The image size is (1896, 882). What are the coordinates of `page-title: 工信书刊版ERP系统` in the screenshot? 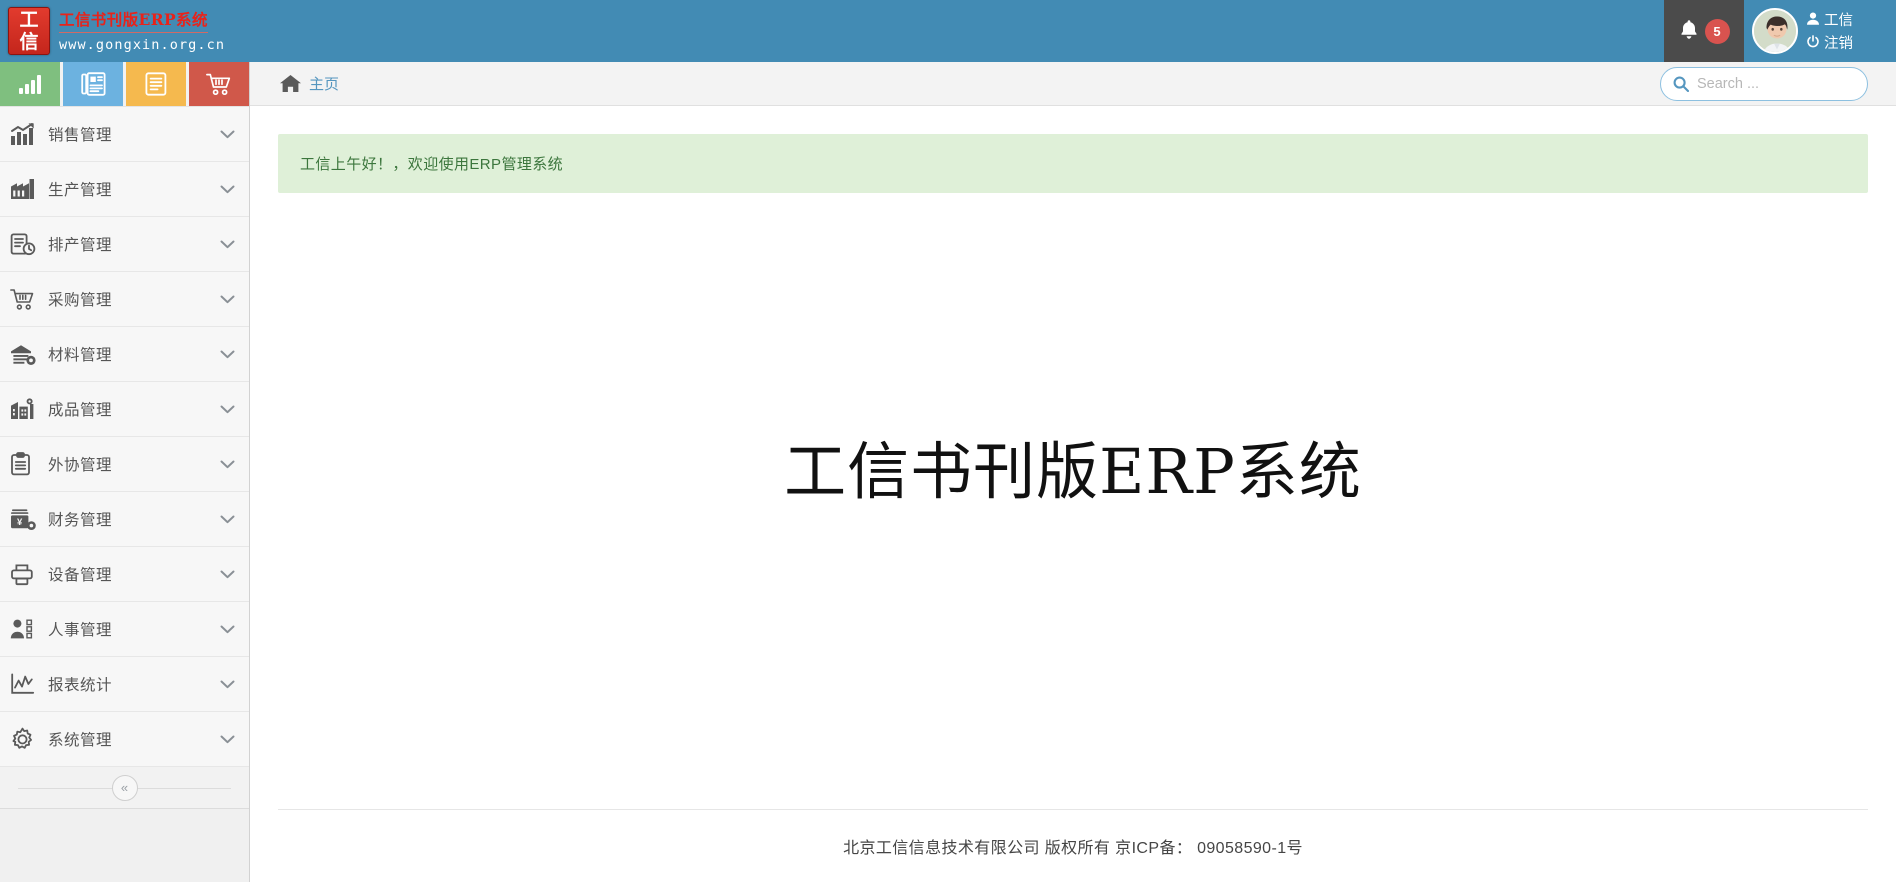 It's located at (1073, 471).